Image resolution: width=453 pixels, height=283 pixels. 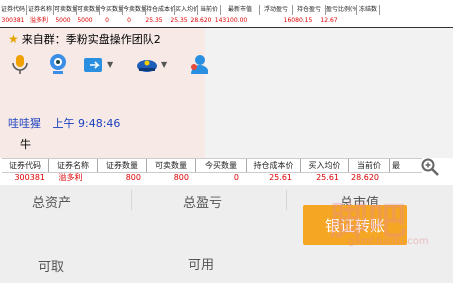 I want to click on message-header: 哇哇猩 上午 9:48:46, so click(x=64, y=123).